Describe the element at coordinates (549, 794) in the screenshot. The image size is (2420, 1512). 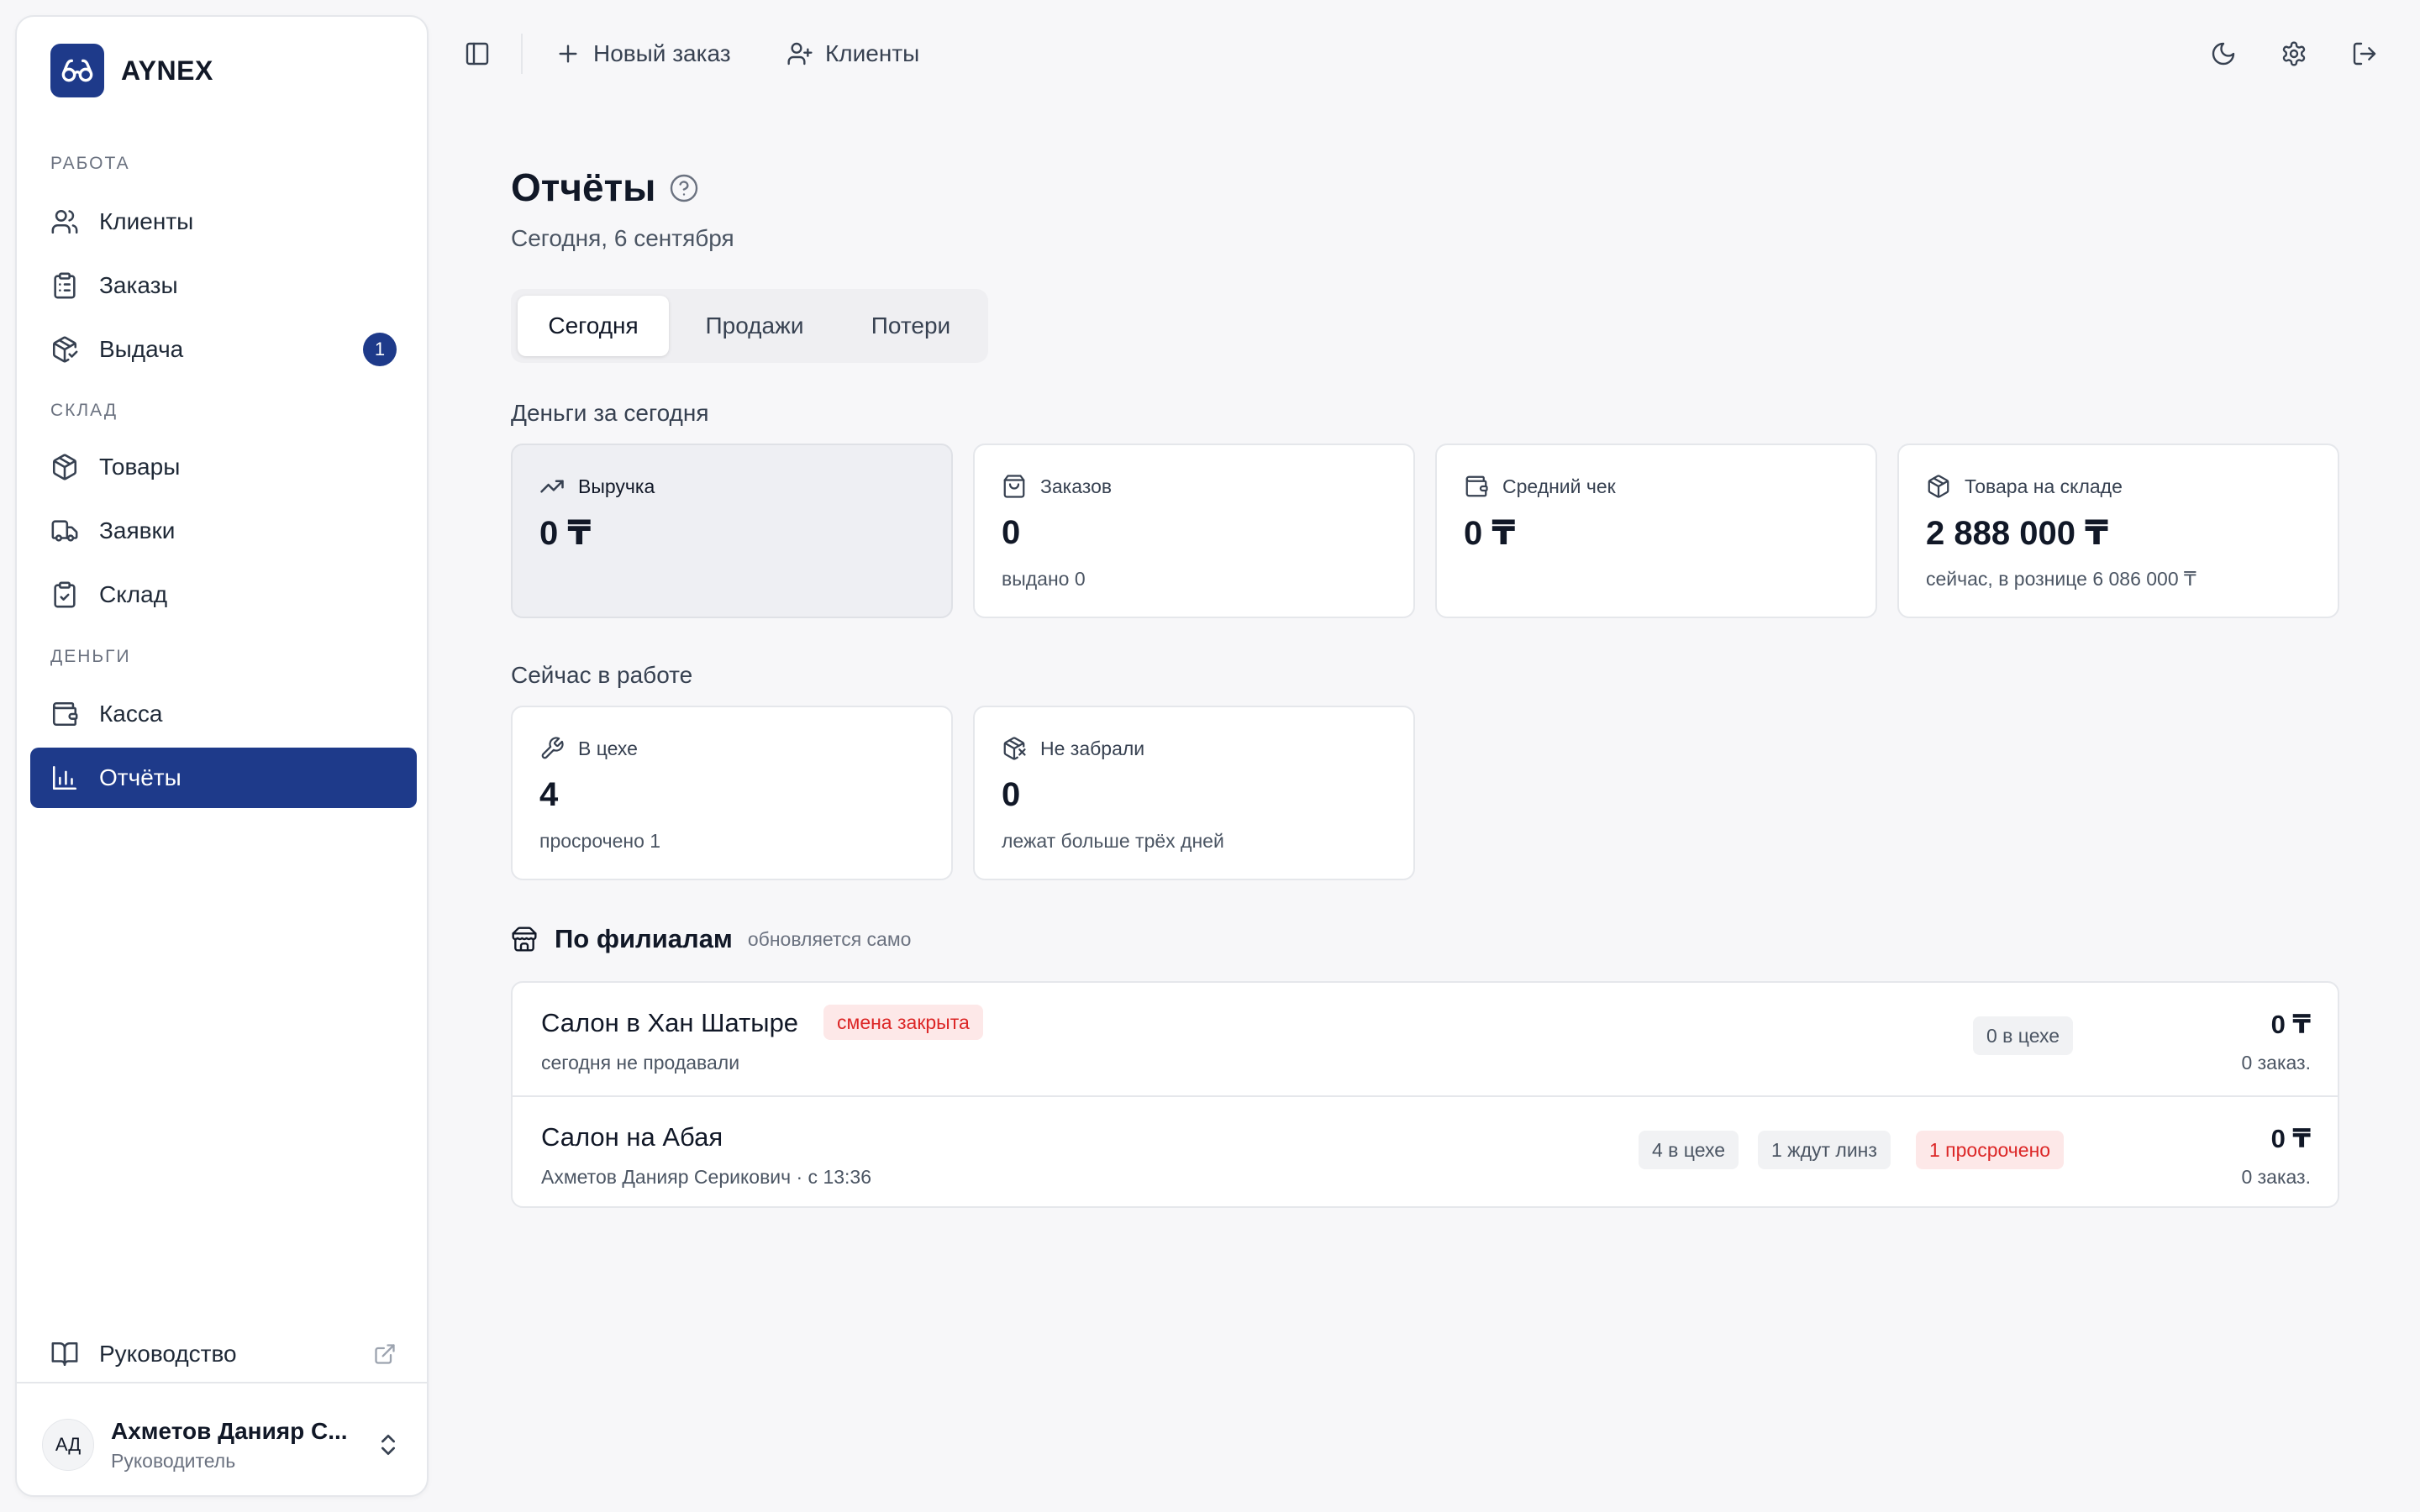
I see `card-value: 4` at that location.